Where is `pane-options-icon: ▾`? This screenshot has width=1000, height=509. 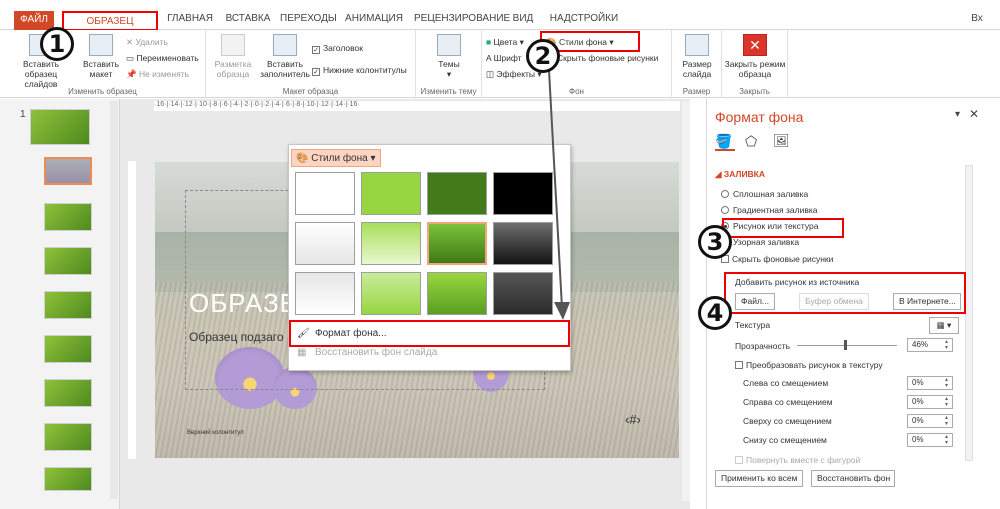 pane-options-icon: ▾ is located at coordinates (957, 114).